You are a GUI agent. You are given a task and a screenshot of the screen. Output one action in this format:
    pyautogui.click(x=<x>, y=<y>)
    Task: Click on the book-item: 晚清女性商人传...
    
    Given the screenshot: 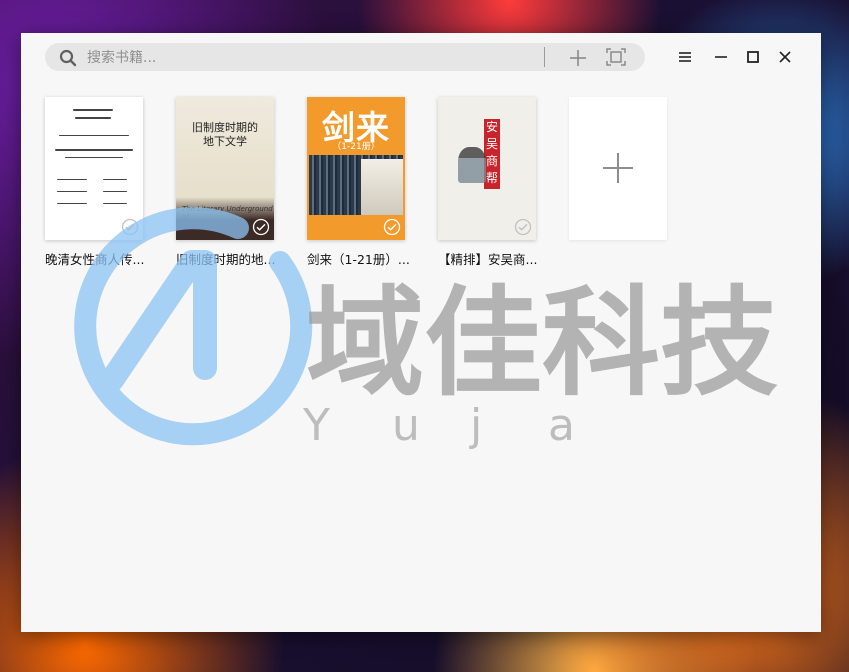 What is the action you would take?
    pyautogui.click(x=95, y=182)
    